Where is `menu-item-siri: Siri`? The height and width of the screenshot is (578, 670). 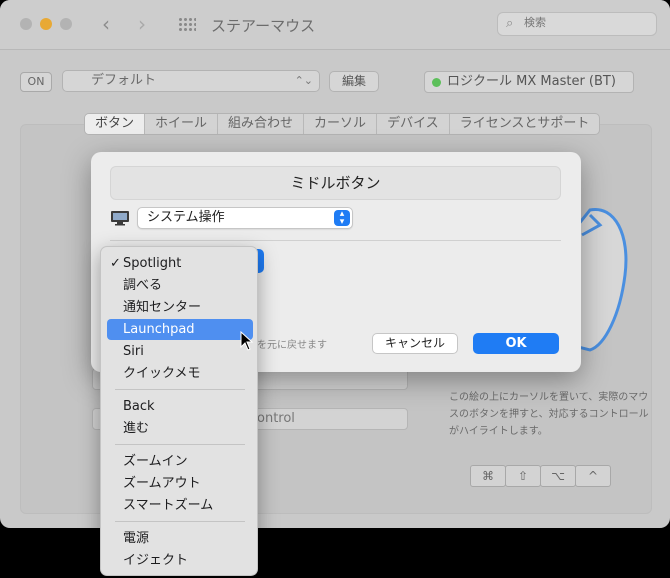 menu-item-siri: Siri is located at coordinates (180, 351).